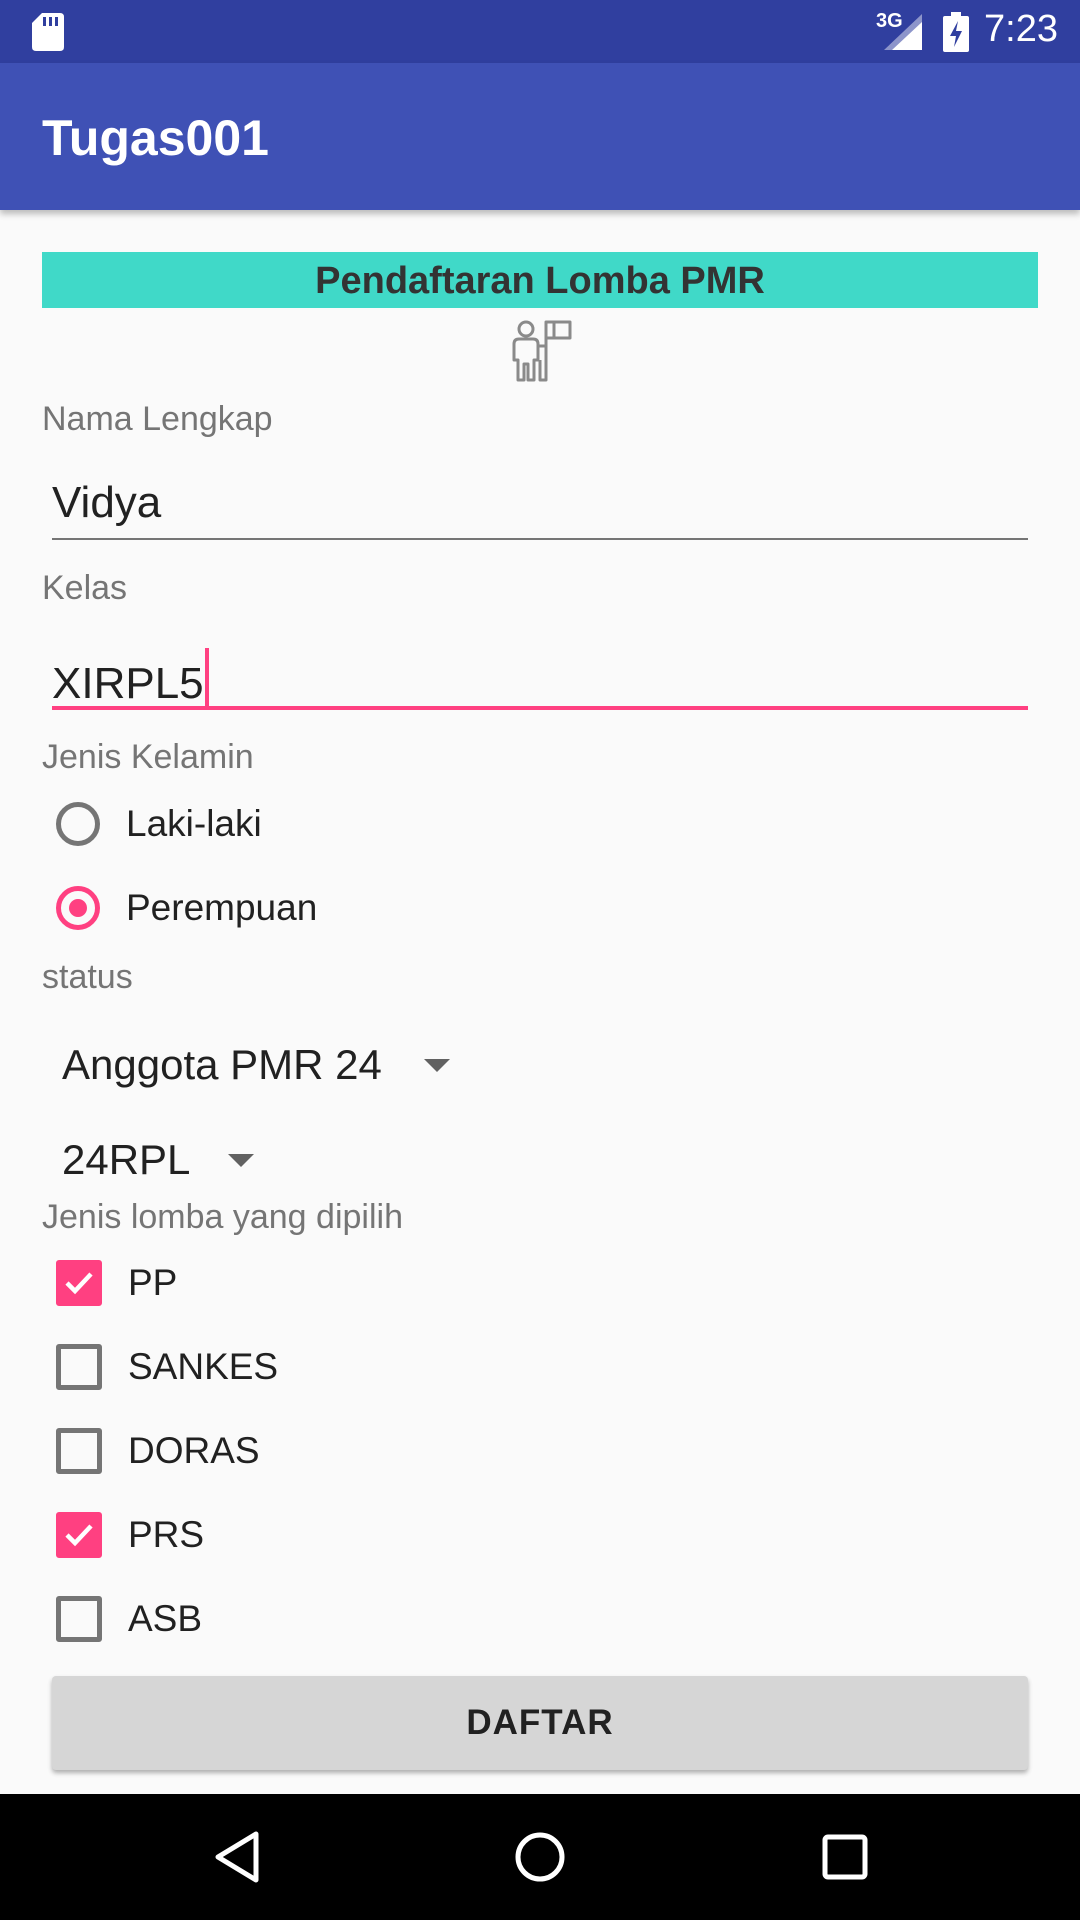 The height and width of the screenshot is (1920, 1080). I want to click on checkbox-sankes-label: SANKES, so click(203, 1366).